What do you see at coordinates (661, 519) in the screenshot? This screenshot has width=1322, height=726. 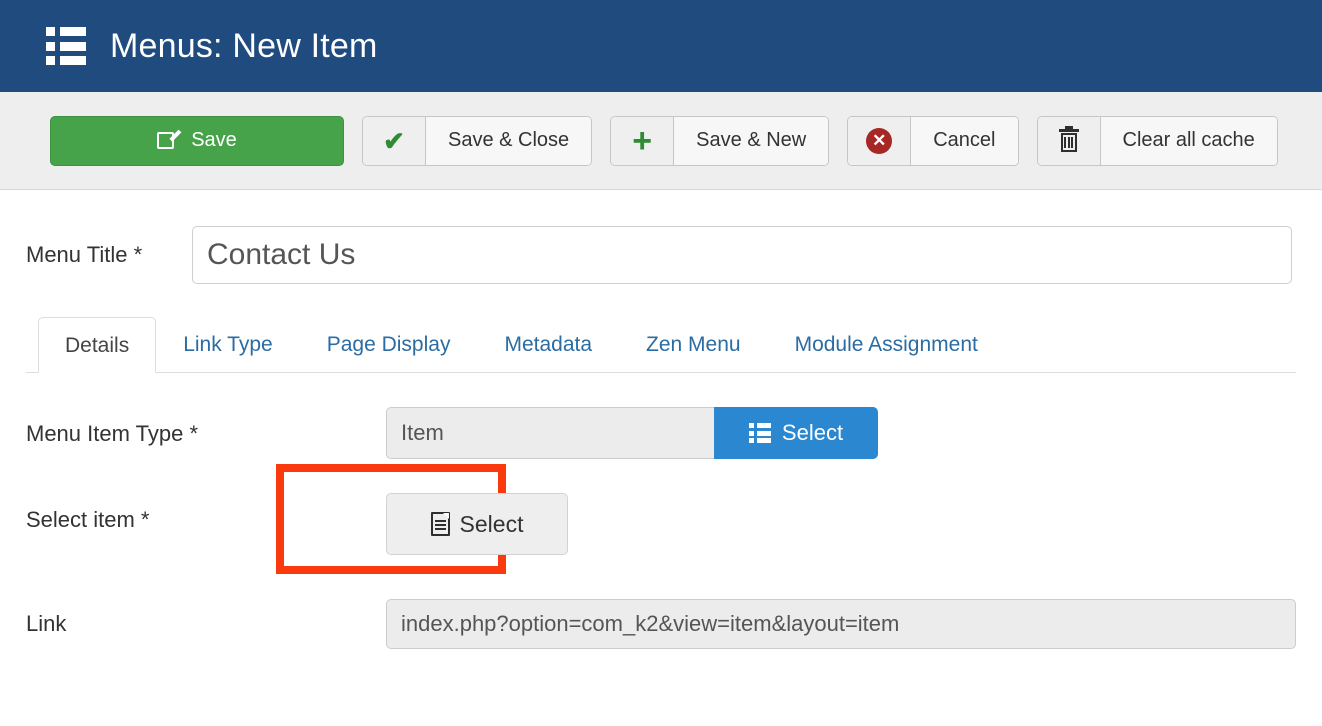 I see `select-item-row: Select item * Select` at bounding box center [661, 519].